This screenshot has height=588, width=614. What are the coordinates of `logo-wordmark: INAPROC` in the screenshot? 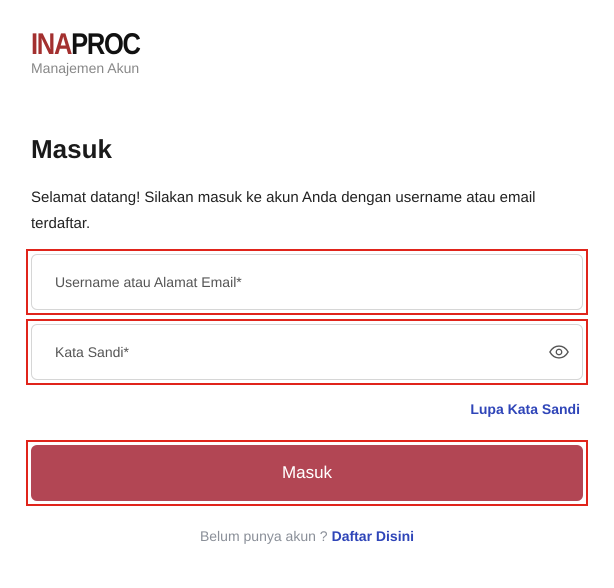 It's located at (85, 45).